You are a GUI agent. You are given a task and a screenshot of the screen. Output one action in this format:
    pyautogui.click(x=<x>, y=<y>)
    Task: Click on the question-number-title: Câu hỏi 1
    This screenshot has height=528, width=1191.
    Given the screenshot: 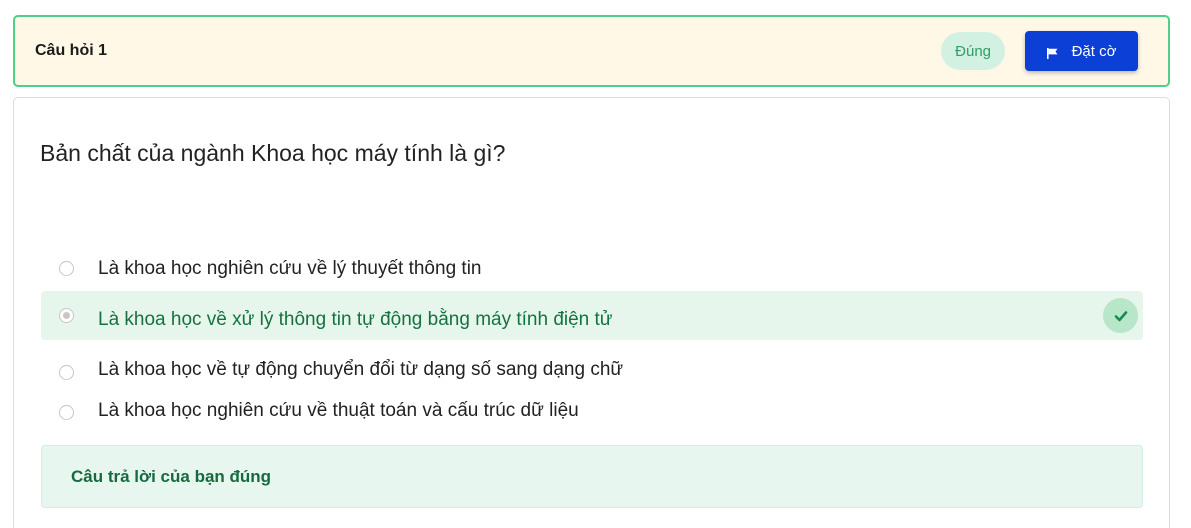 What is the action you would take?
    pyautogui.click(x=71, y=50)
    